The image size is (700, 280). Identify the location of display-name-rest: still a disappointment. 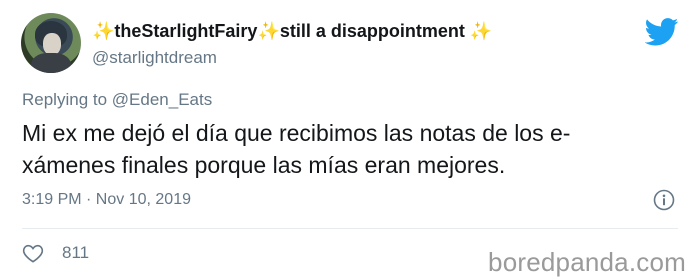
(372, 31).